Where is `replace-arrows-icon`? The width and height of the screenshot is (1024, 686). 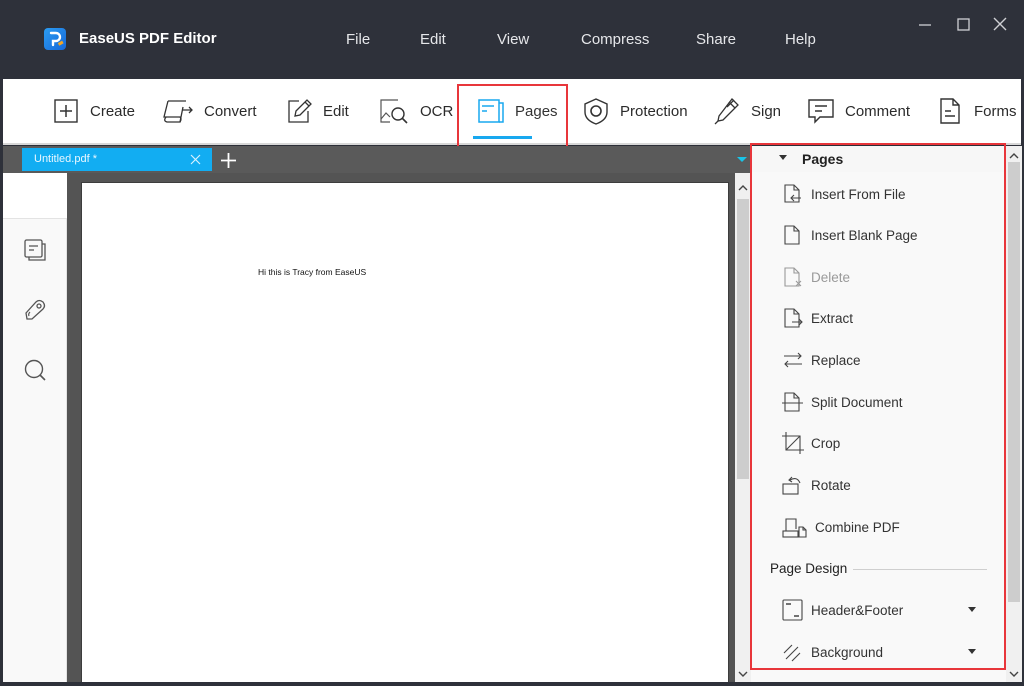 replace-arrows-icon is located at coordinates (793, 360).